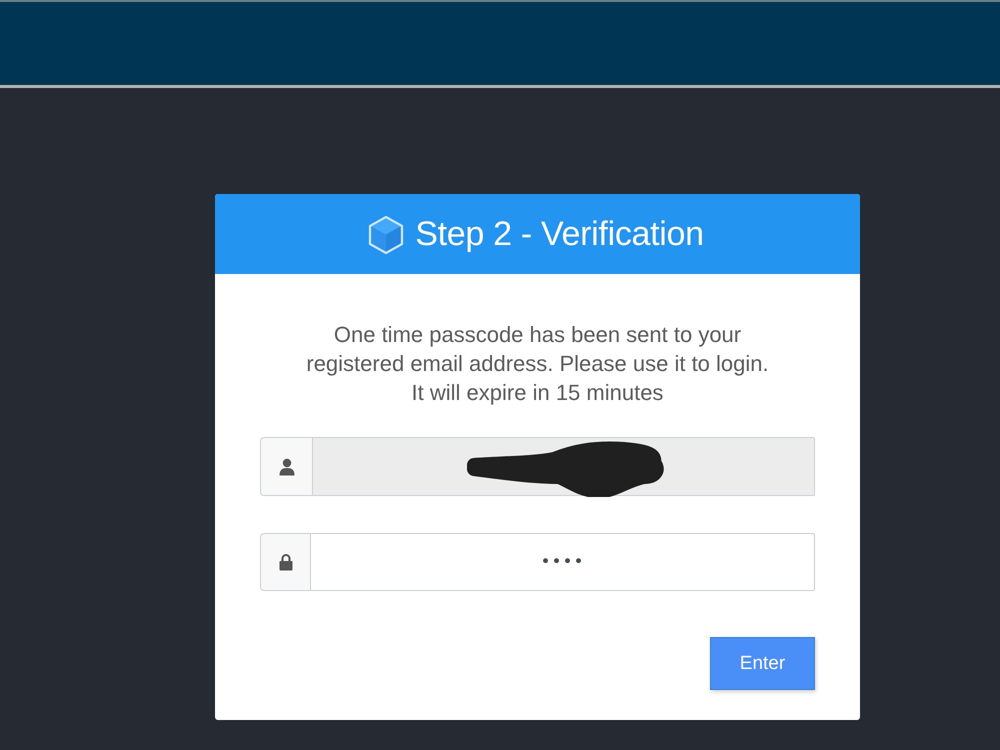  Describe the element at coordinates (386, 235) in the screenshot. I see `cube-icon` at that location.